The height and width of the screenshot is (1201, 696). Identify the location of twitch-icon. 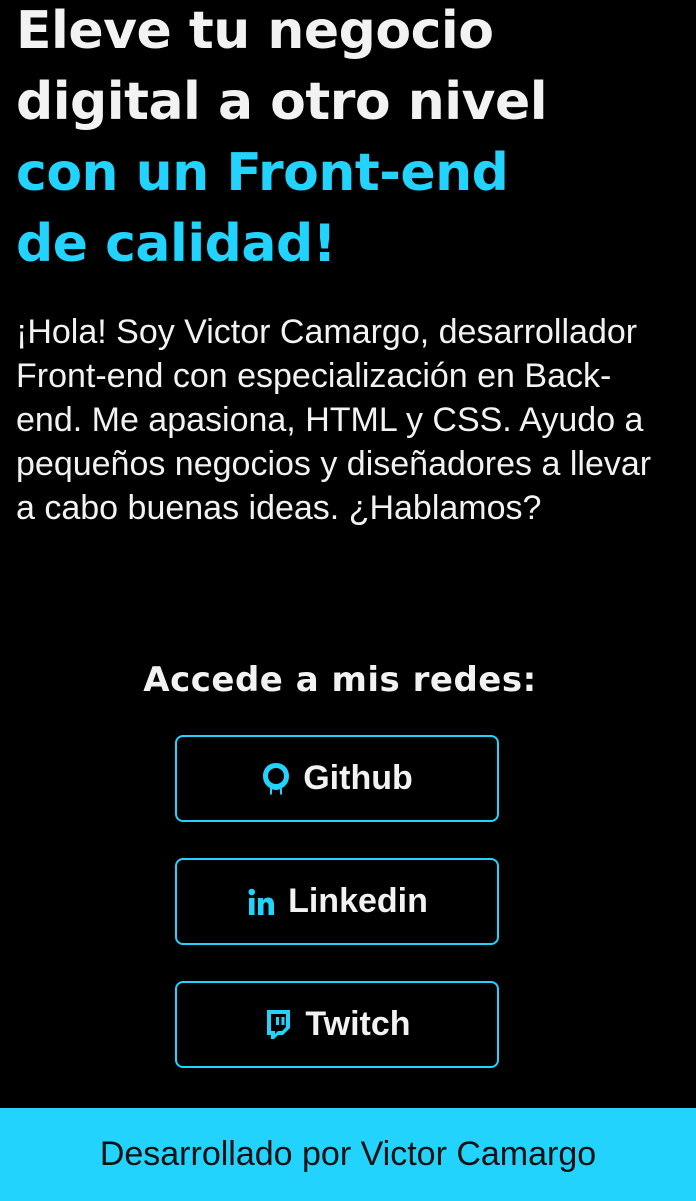
(278, 1025).